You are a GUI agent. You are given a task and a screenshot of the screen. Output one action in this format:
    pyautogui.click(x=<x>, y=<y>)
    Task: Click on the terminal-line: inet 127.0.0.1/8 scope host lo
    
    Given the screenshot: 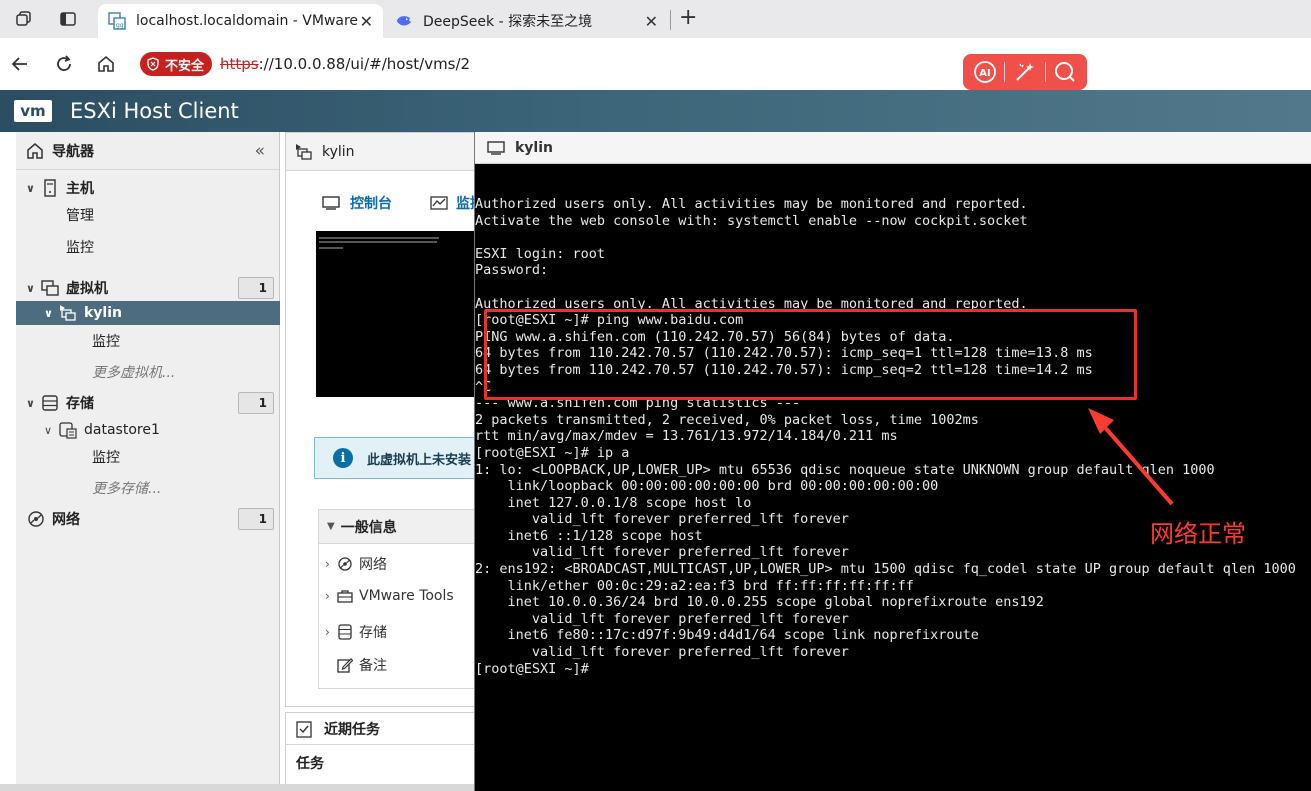 What is the action you would take?
    pyautogui.click(x=613, y=502)
    